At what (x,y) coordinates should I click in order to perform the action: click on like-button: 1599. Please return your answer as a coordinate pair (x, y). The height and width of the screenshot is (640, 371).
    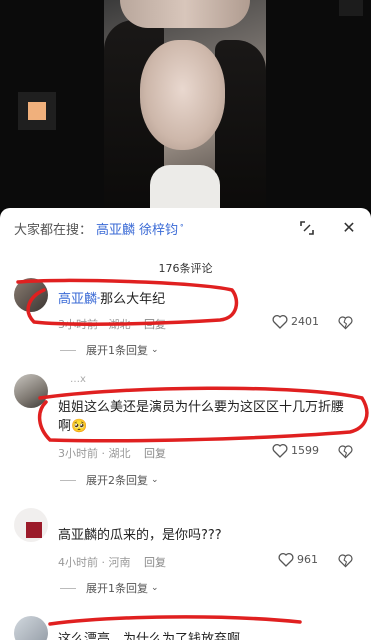
    Looking at the image, I should click on (295, 450).